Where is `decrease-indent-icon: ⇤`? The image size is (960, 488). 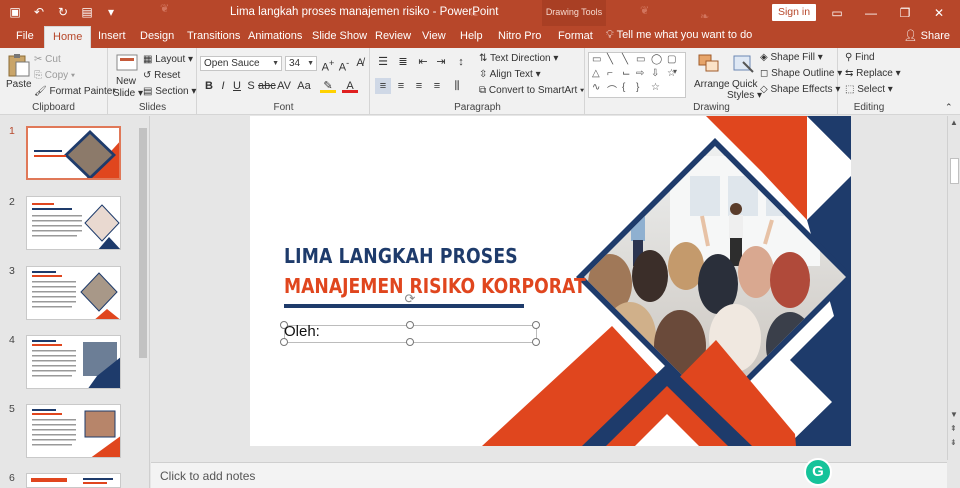 decrease-indent-icon: ⇤ is located at coordinates (423, 62).